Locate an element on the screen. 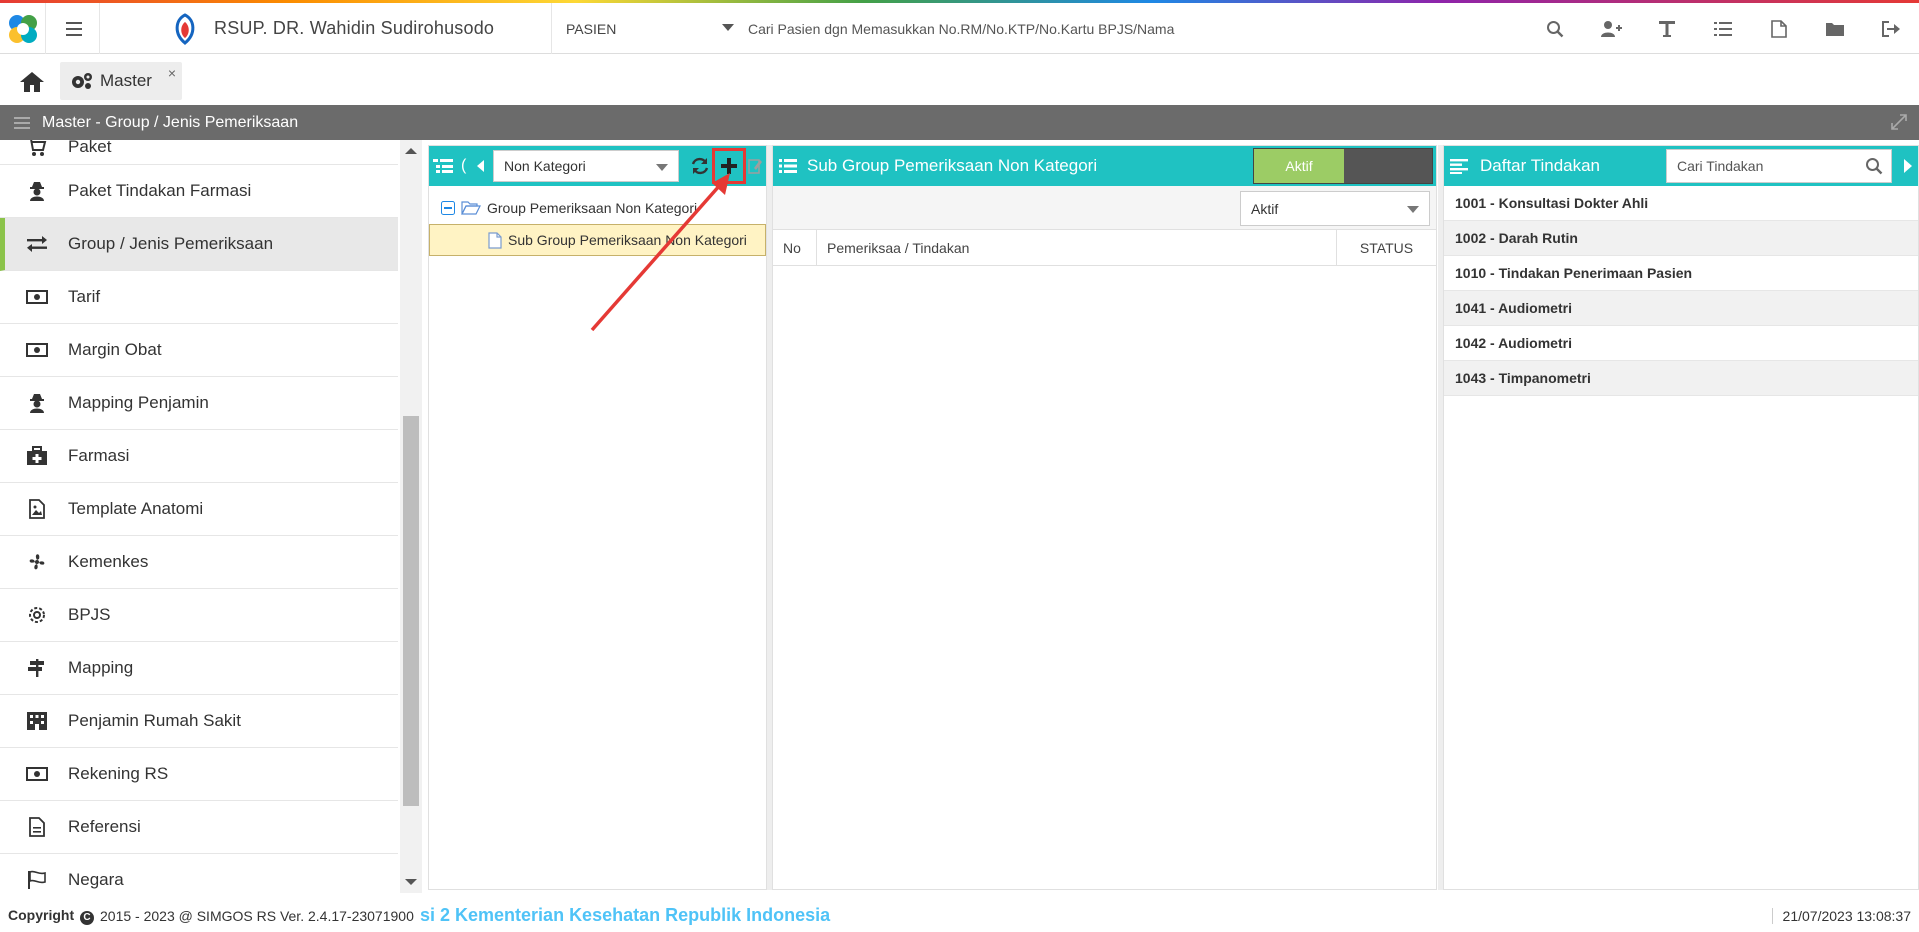 The width and height of the screenshot is (1919, 932). sidebar-item-label: Rekening RS is located at coordinates (118, 773).